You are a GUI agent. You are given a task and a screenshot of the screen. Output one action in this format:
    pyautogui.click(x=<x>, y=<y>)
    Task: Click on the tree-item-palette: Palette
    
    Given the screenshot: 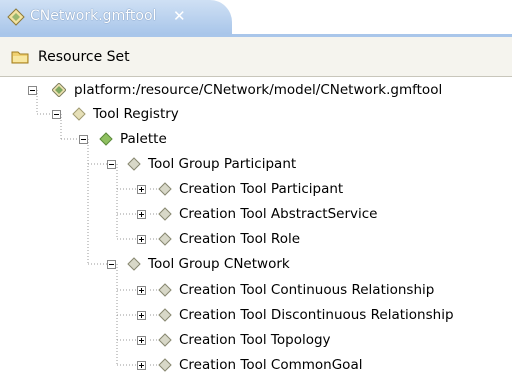 What is the action you would take?
    pyautogui.click(x=143, y=139)
    